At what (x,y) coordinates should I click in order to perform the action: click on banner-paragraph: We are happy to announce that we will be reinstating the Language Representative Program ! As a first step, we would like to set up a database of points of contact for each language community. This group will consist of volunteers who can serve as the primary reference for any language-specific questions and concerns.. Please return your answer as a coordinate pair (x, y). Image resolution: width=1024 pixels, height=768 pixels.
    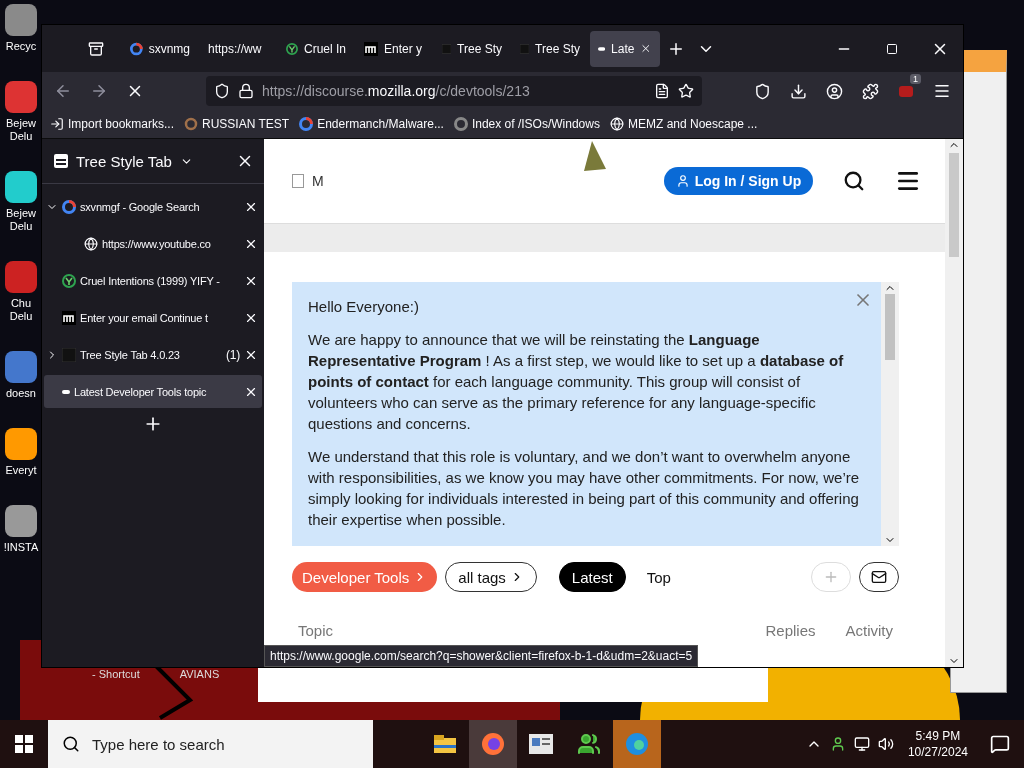
    Looking at the image, I should click on (576, 382).